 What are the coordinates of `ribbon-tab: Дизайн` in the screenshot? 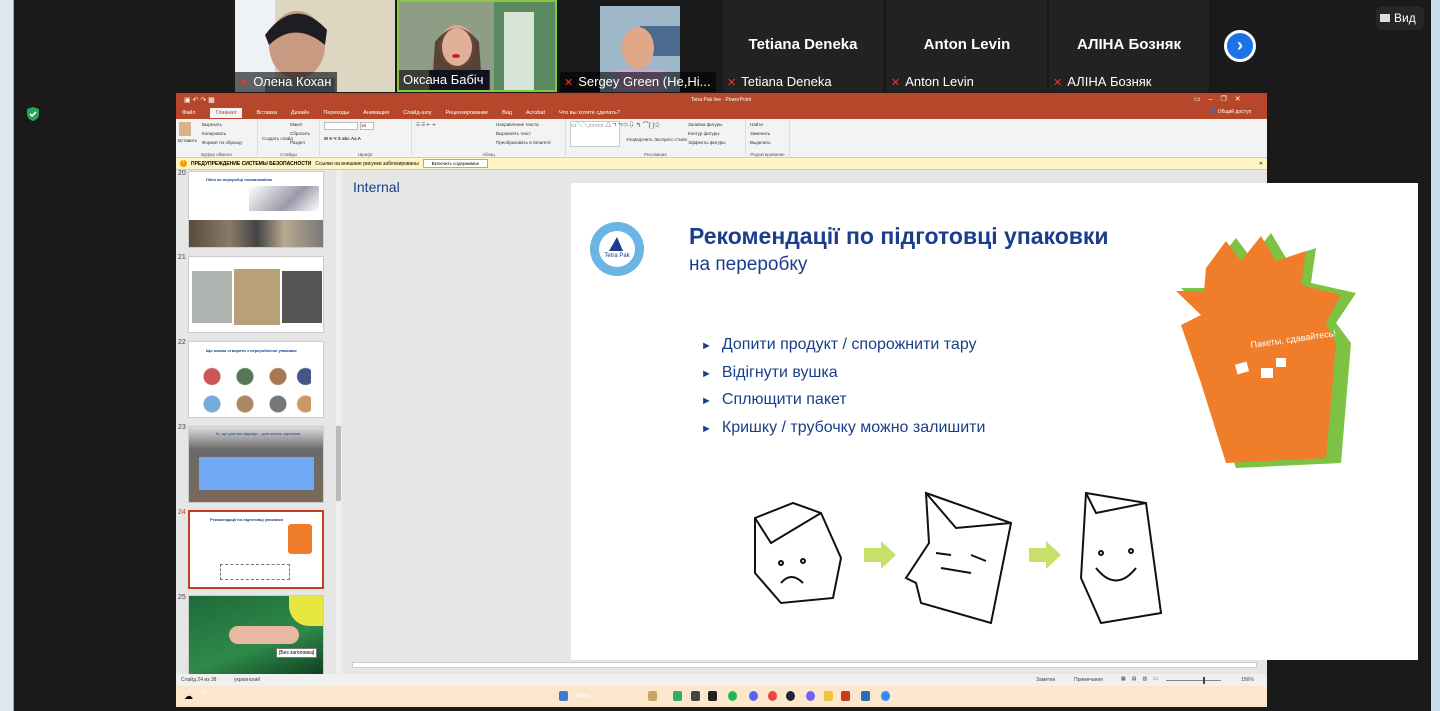 It's located at (300, 113).